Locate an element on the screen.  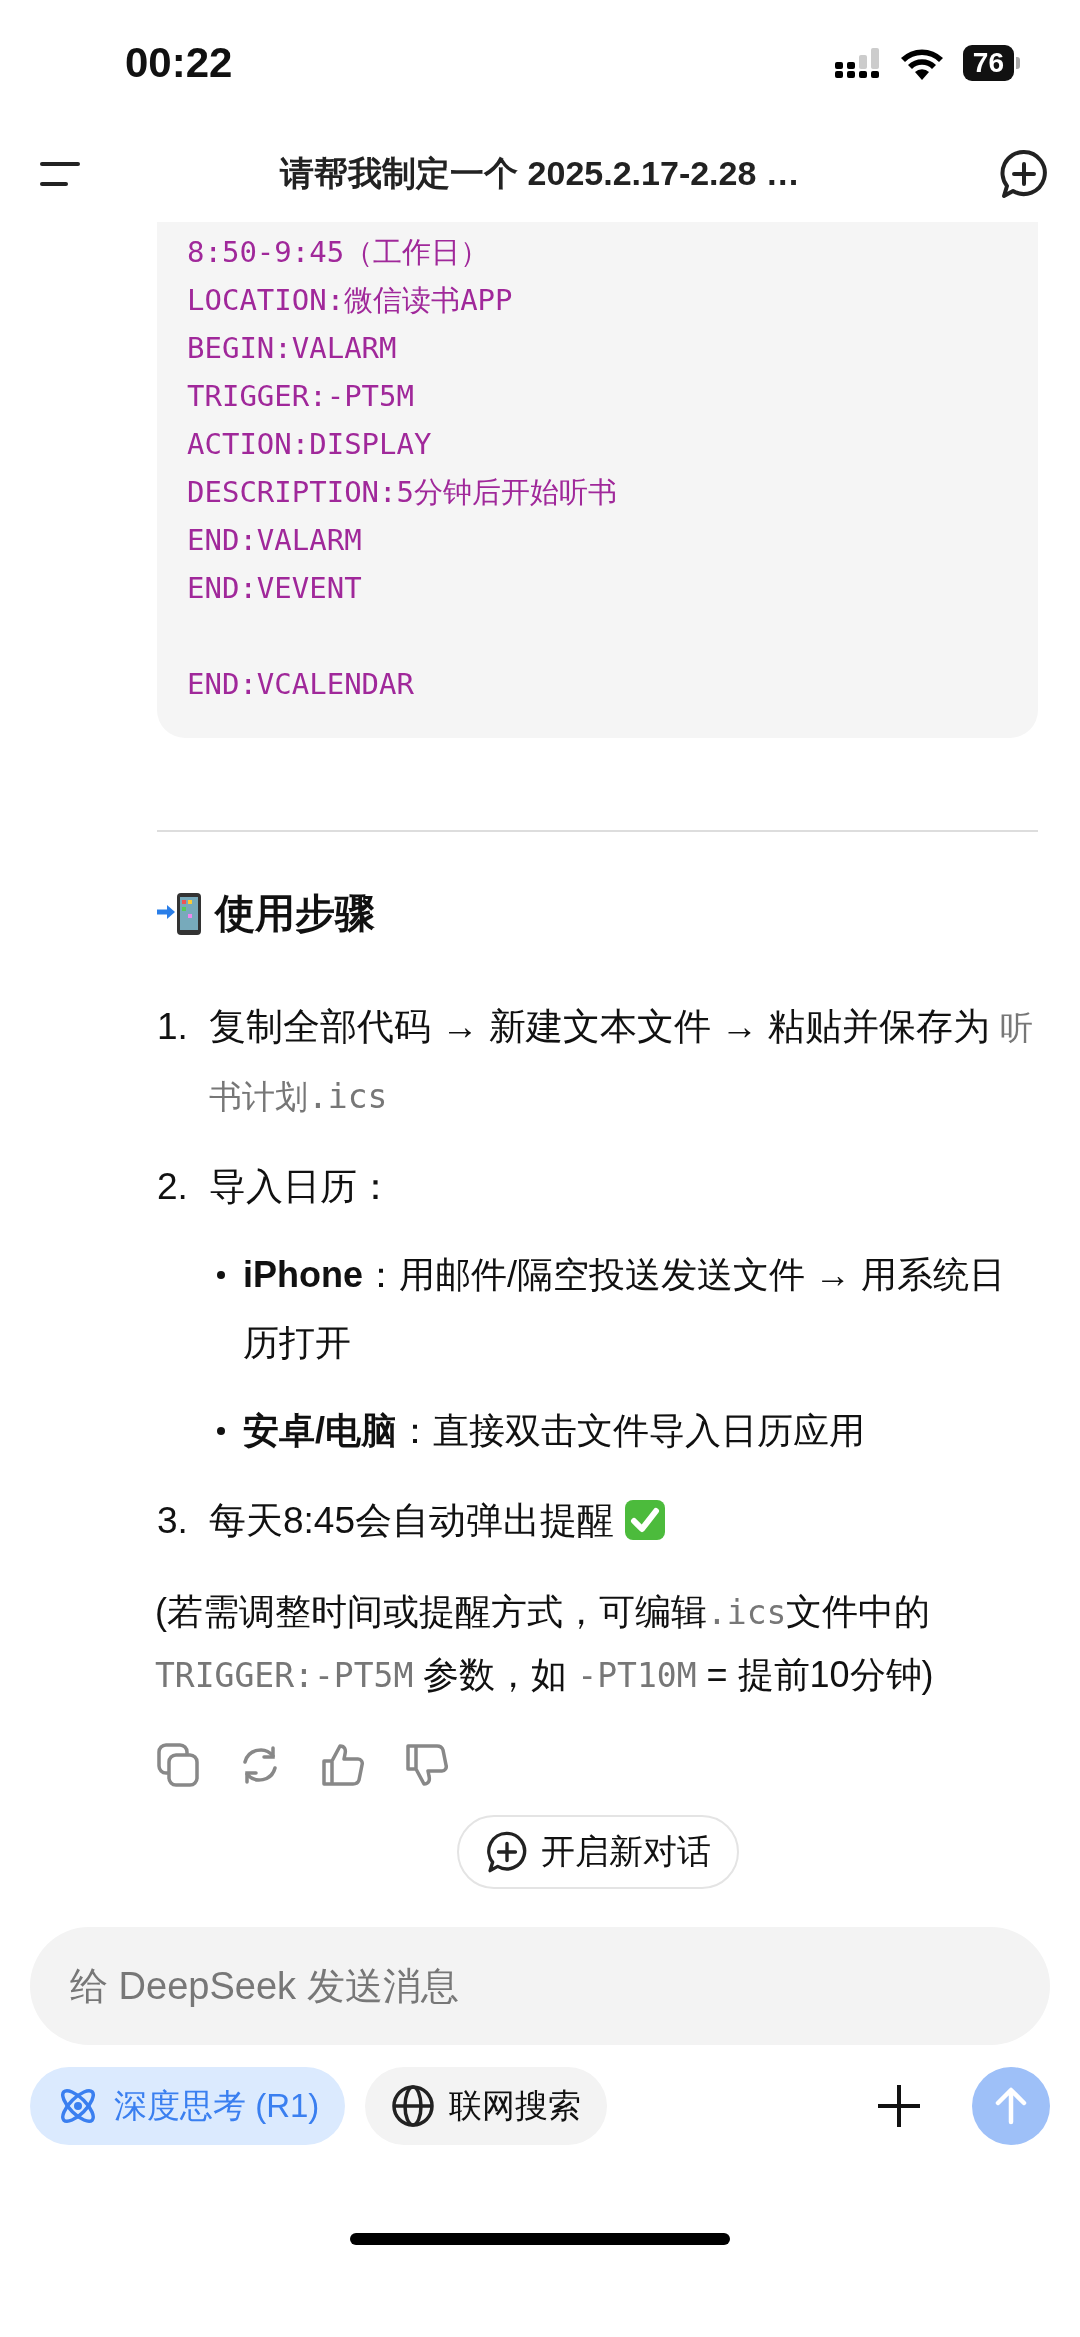
thumbs-down-icon is located at coordinates (427, 1765).